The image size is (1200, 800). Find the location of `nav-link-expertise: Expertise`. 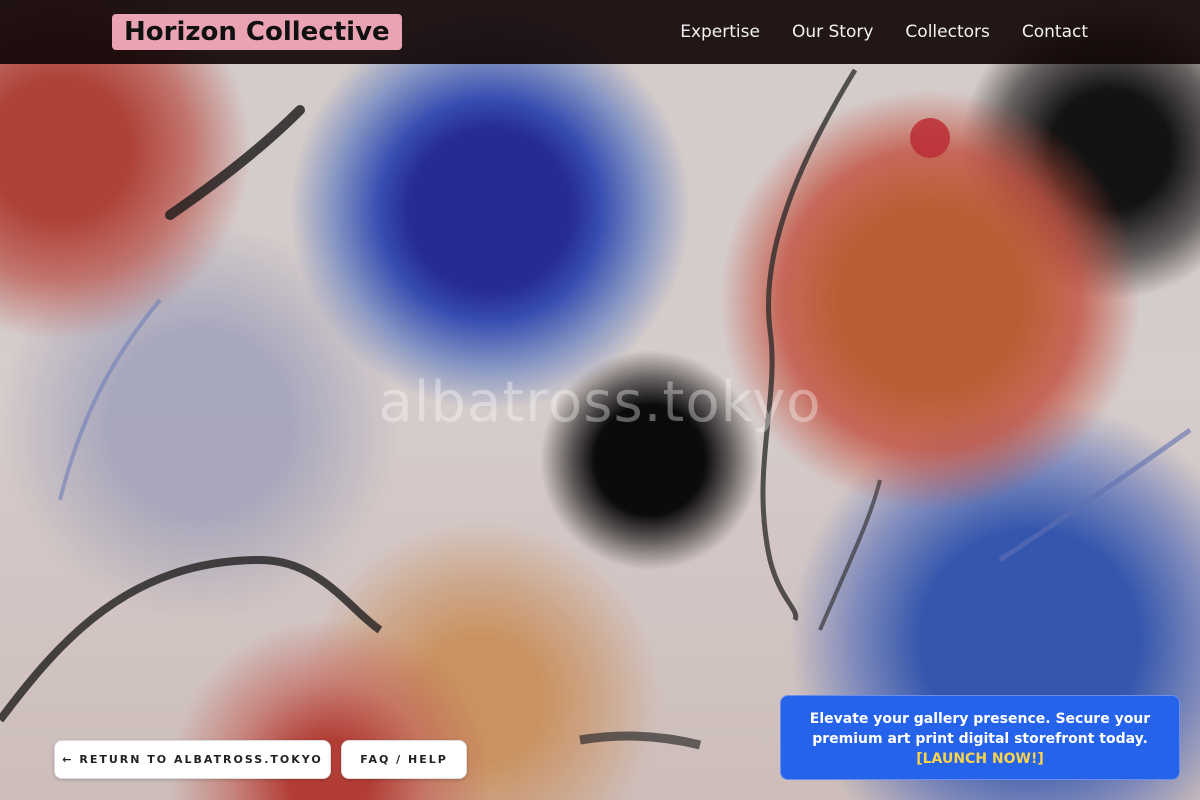

nav-link-expertise: Expertise is located at coordinates (720, 32).